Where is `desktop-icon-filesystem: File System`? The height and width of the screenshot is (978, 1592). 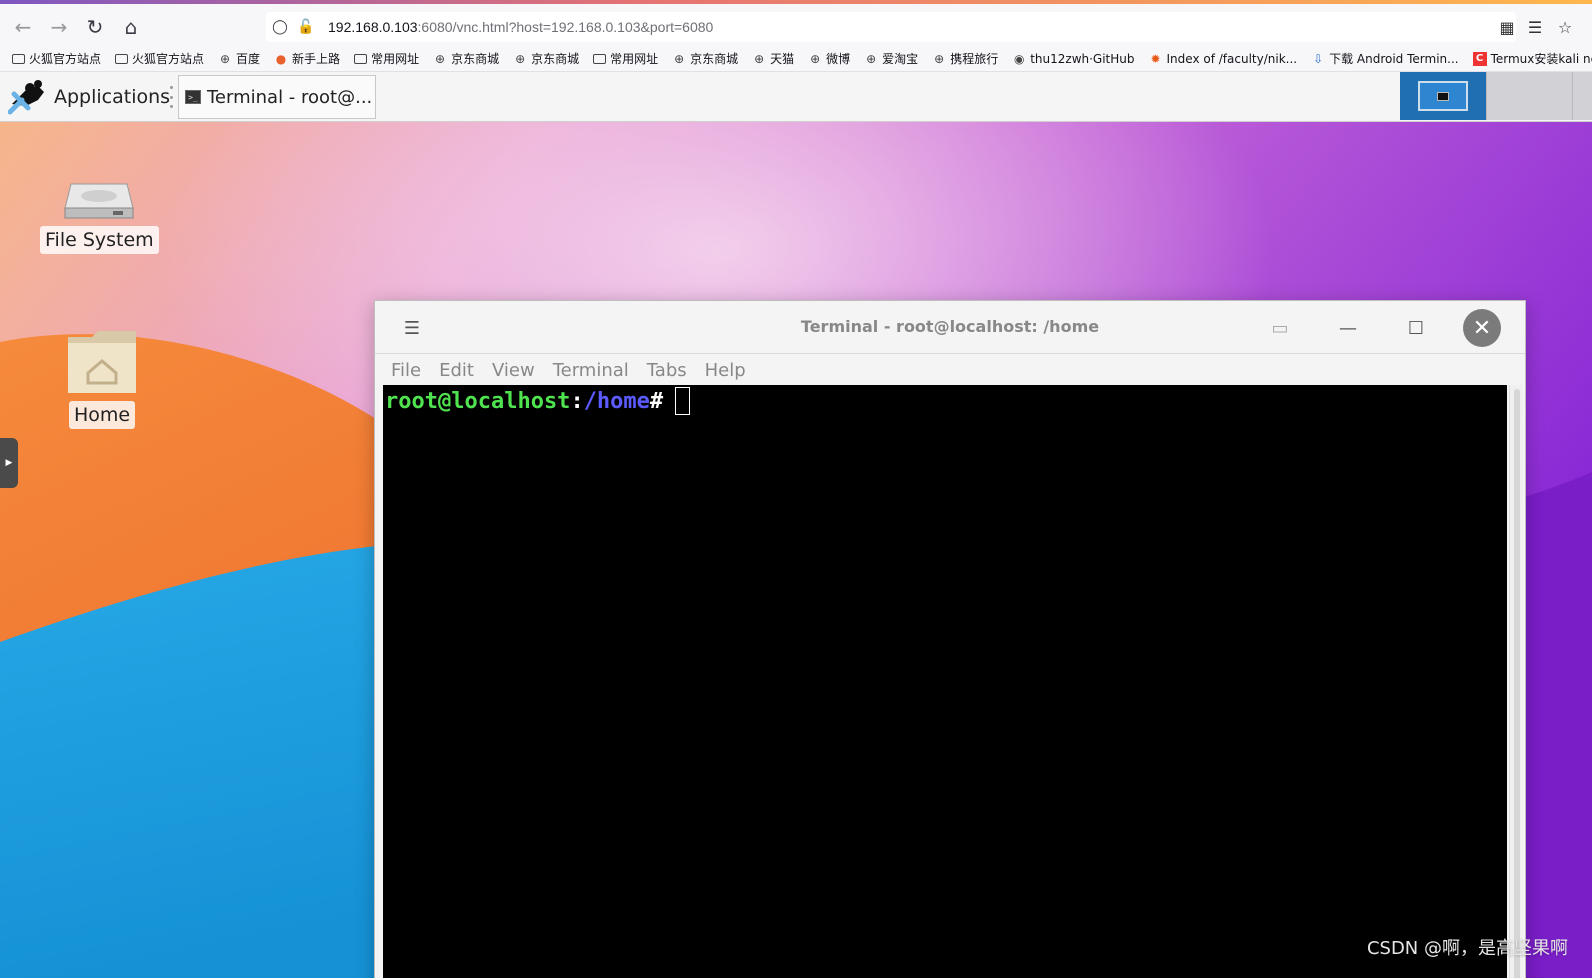 desktop-icon-filesystem: File System is located at coordinates (99, 214).